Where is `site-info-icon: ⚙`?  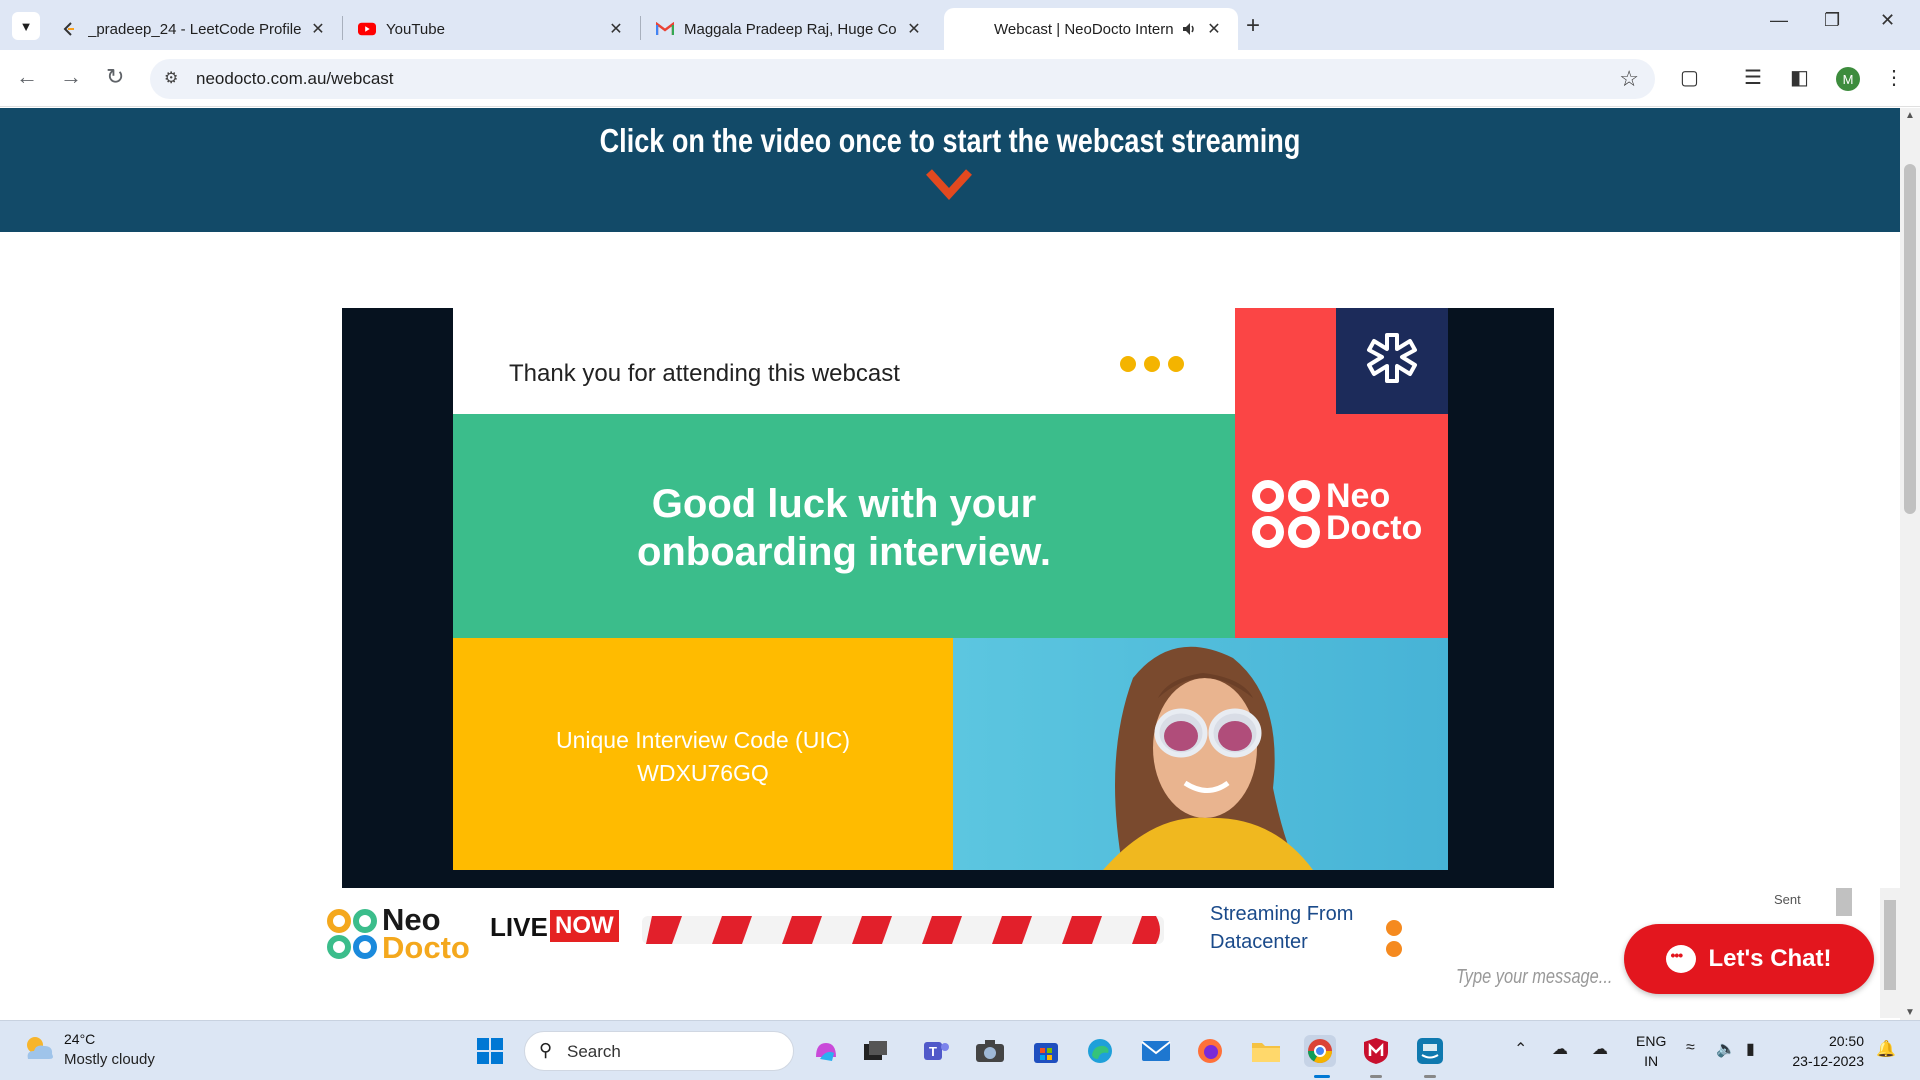 site-info-icon: ⚙ is located at coordinates (171, 78).